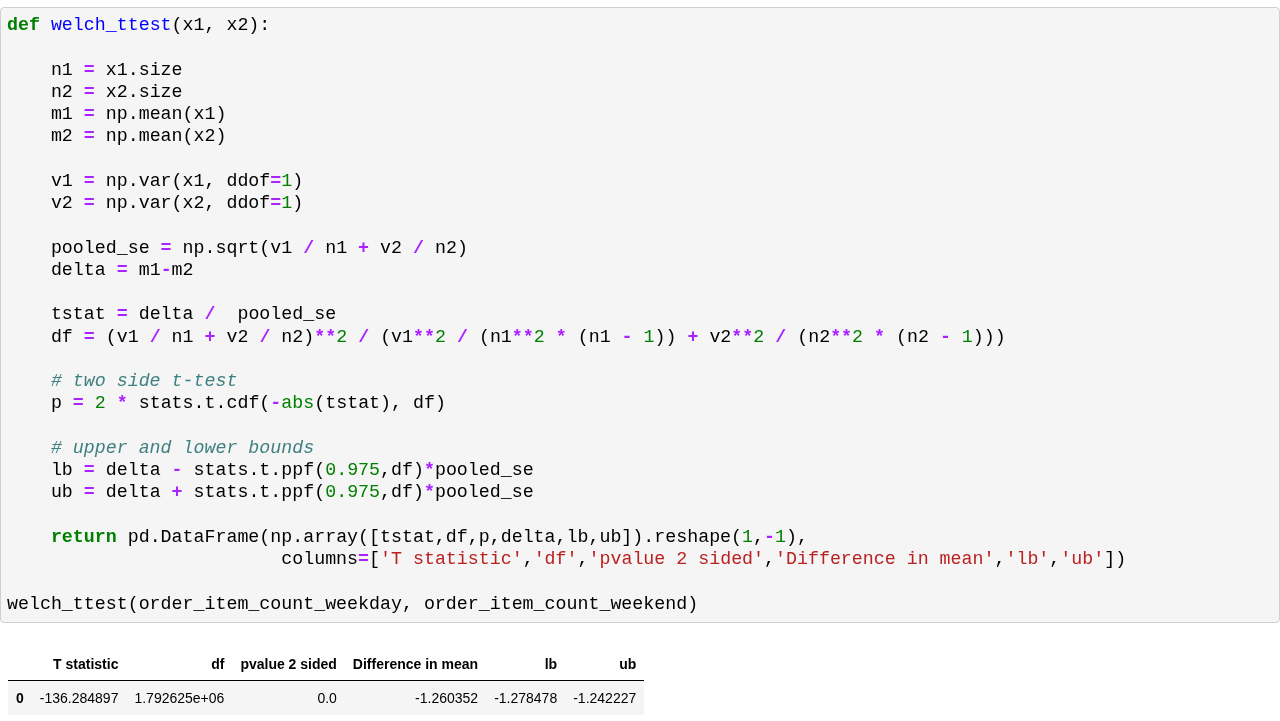 The width and height of the screenshot is (1280, 721). I want to click on column-header: pvalue 2 sided, so click(288, 664).